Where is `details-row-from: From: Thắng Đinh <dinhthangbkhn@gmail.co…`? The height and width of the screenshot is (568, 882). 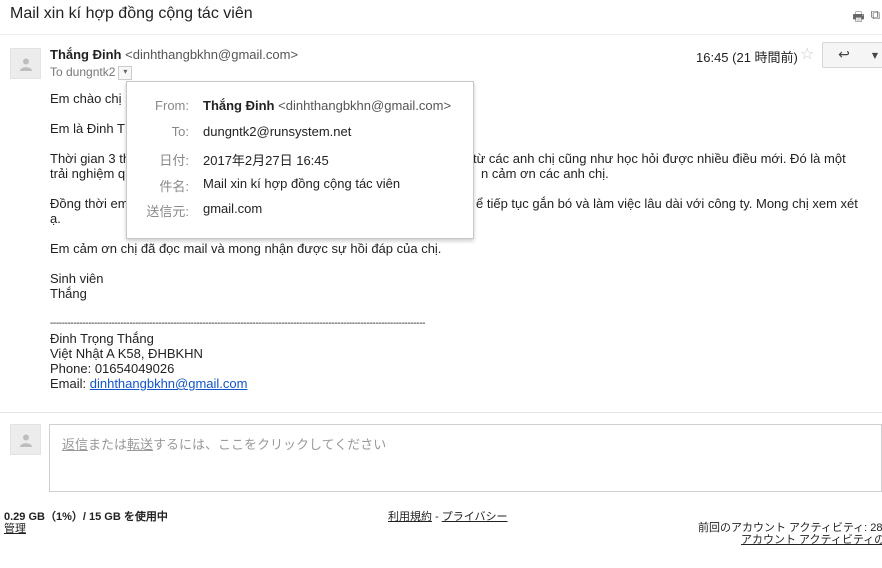
details-row-from: From: Thắng Đinh <dinhthangbkhn@gmail.co… is located at coordinates (300, 106).